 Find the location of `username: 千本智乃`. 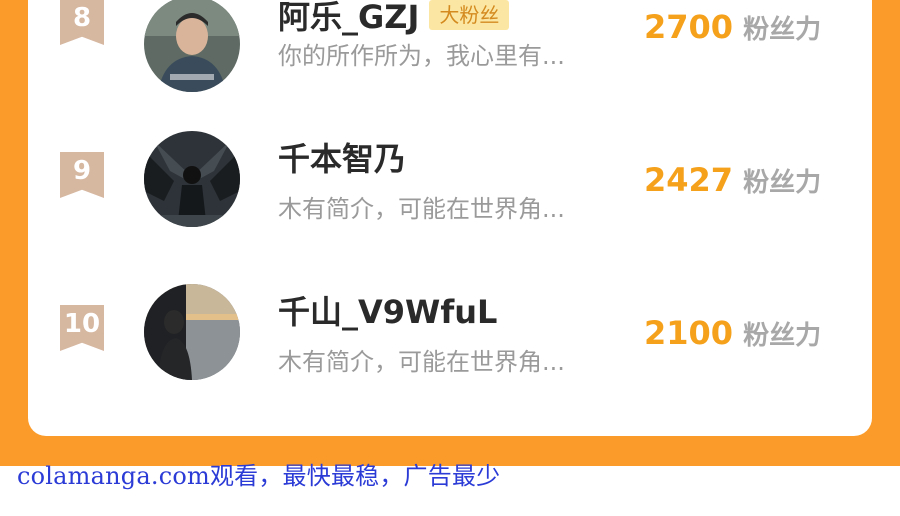

username: 千本智乃 is located at coordinates (342, 157).